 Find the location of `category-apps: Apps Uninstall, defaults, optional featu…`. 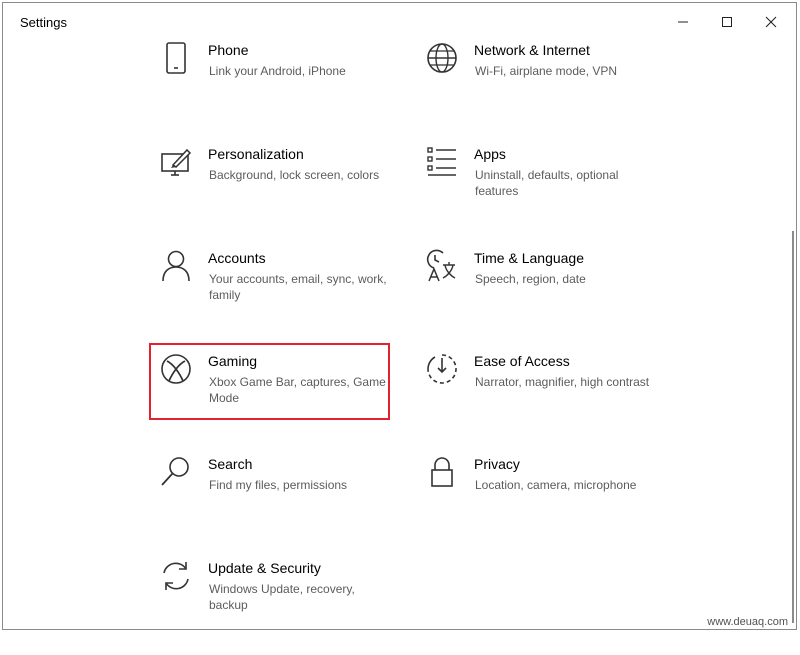

category-apps: Apps Uninstall, defaults, optional featu… is located at coordinates (539, 193).